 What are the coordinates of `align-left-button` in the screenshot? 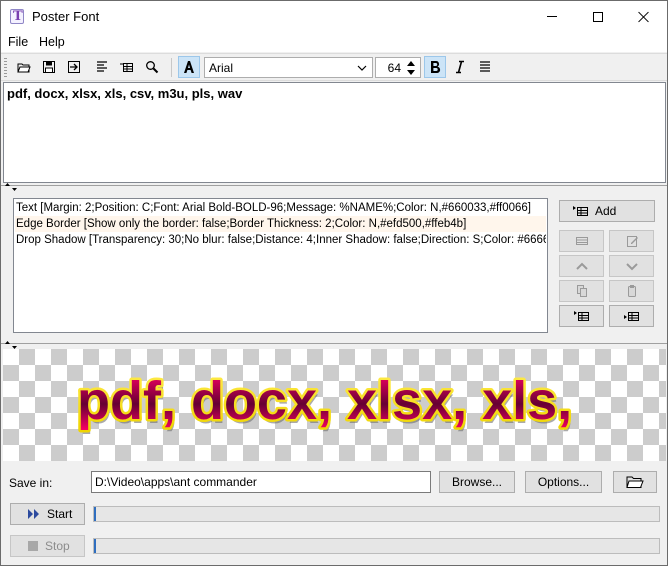 It's located at (102, 67).